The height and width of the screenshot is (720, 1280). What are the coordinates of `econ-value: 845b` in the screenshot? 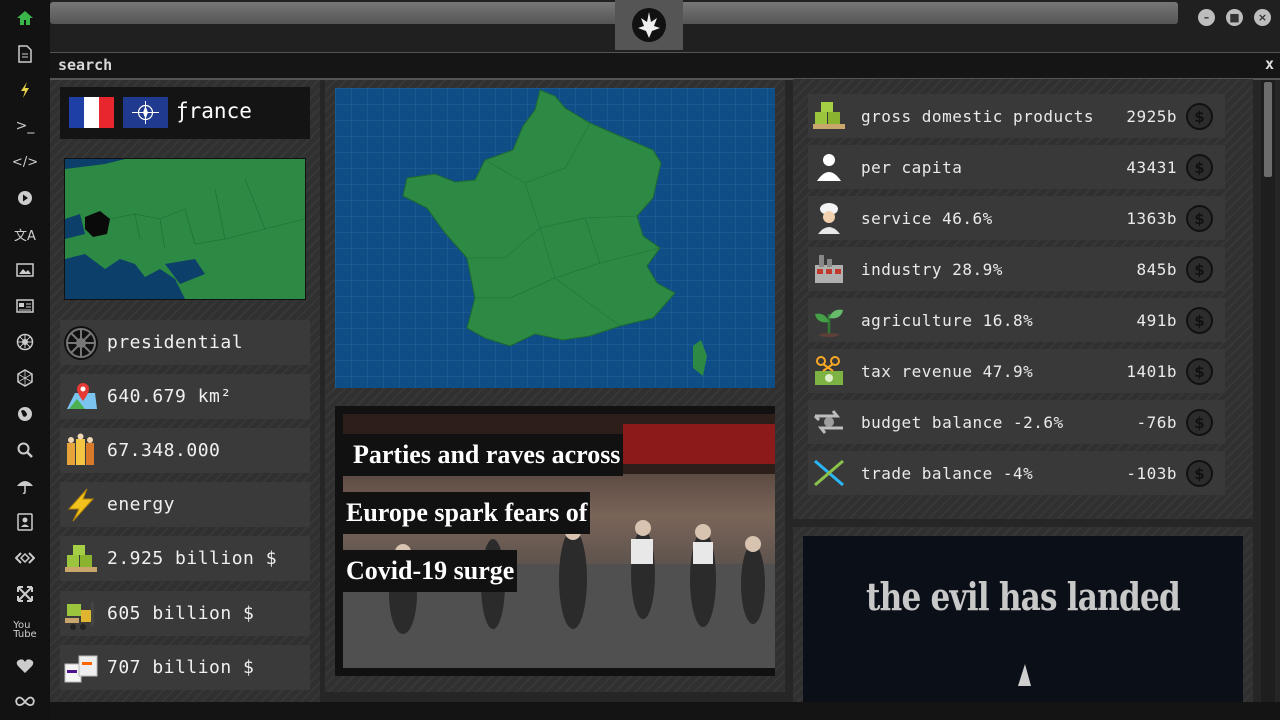 It's located at (1156, 269).